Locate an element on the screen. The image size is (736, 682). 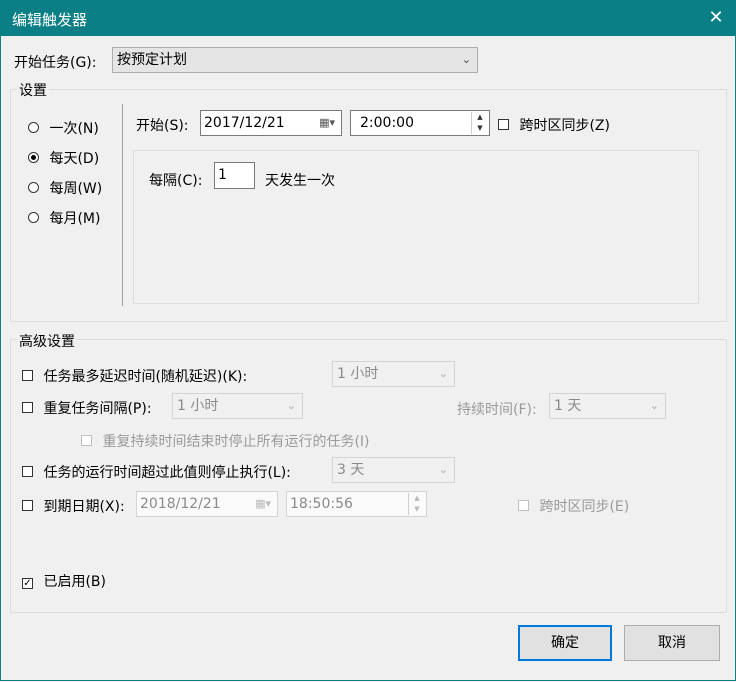
begin-task-dropdown: 按预定计划 ⌄ is located at coordinates (295, 60).